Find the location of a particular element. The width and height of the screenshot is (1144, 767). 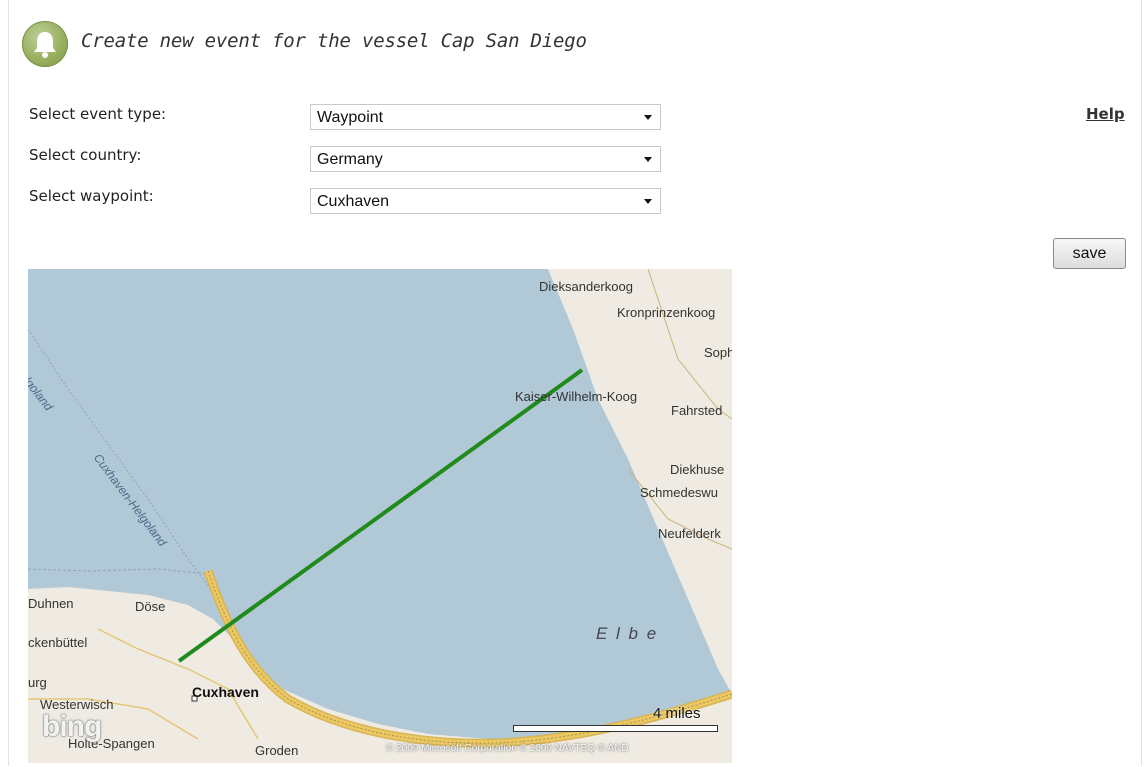

map-label-duhnen: Duhnen is located at coordinates (51, 603).